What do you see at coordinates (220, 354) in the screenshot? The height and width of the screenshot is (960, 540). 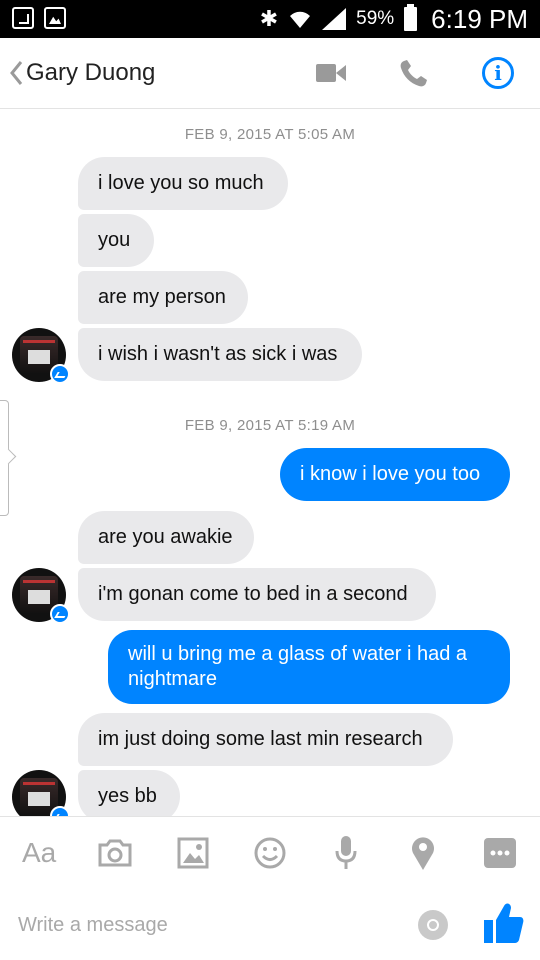 I see `message-bubble-incoming: i wish i wasn't as sick i was` at bounding box center [220, 354].